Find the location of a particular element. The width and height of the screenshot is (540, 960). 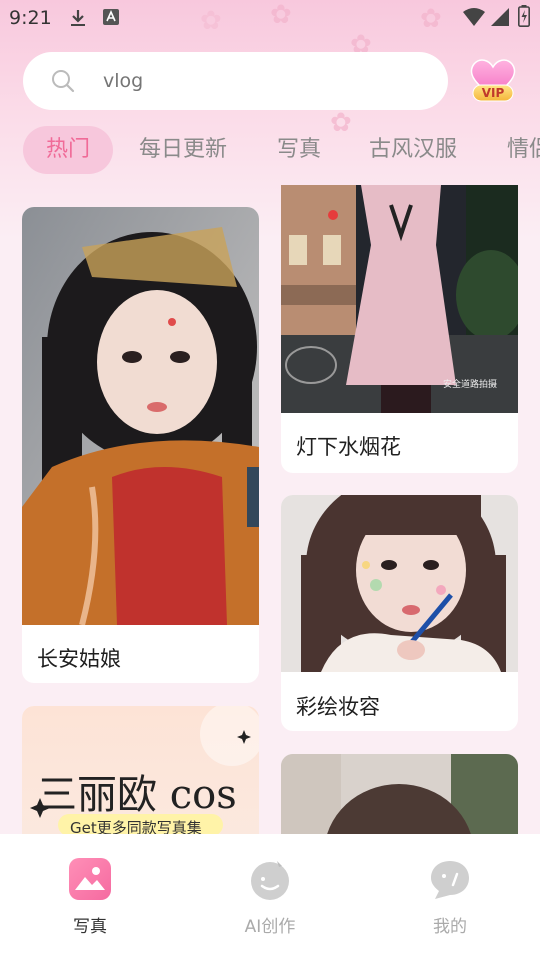

tab-label: 古风汉服 is located at coordinates (413, 149).